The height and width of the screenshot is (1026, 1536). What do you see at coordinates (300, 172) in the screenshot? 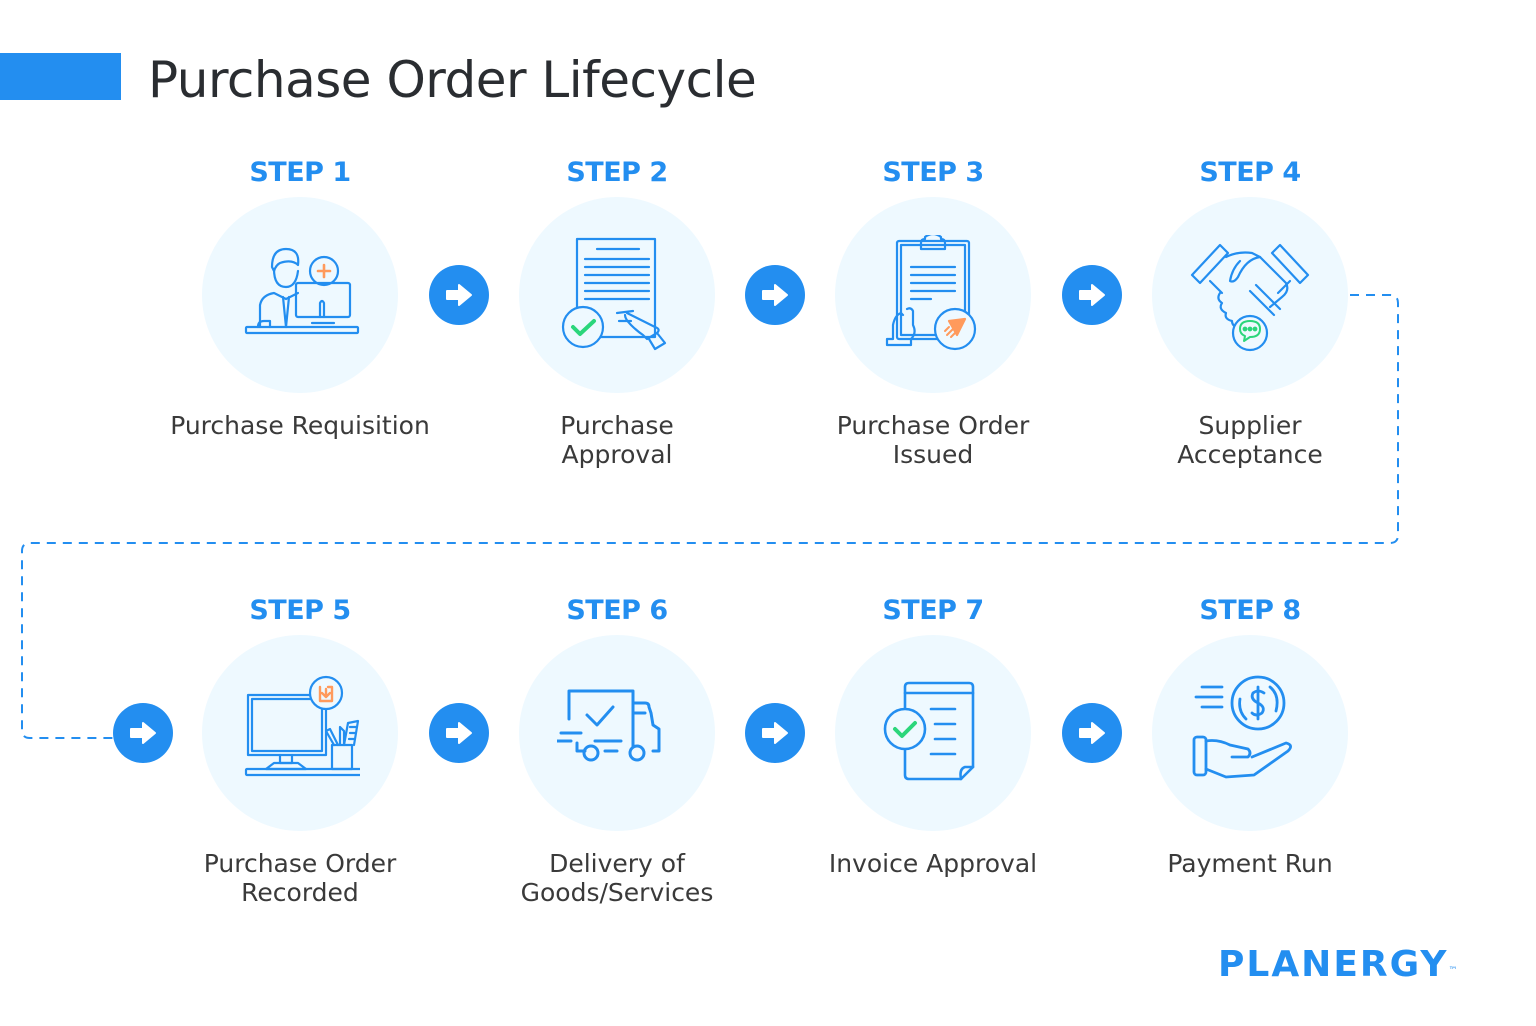
I see `step-1-label: STEP 1` at bounding box center [300, 172].